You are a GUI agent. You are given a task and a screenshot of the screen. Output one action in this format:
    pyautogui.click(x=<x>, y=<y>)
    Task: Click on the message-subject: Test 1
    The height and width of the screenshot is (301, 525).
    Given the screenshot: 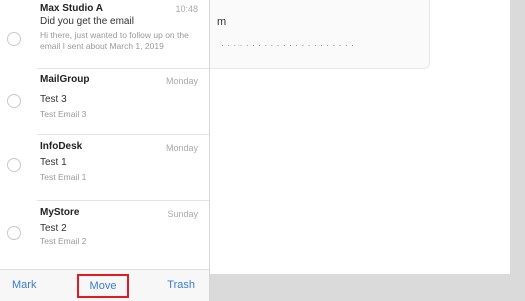 What is the action you would take?
    pyautogui.click(x=53, y=162)
    